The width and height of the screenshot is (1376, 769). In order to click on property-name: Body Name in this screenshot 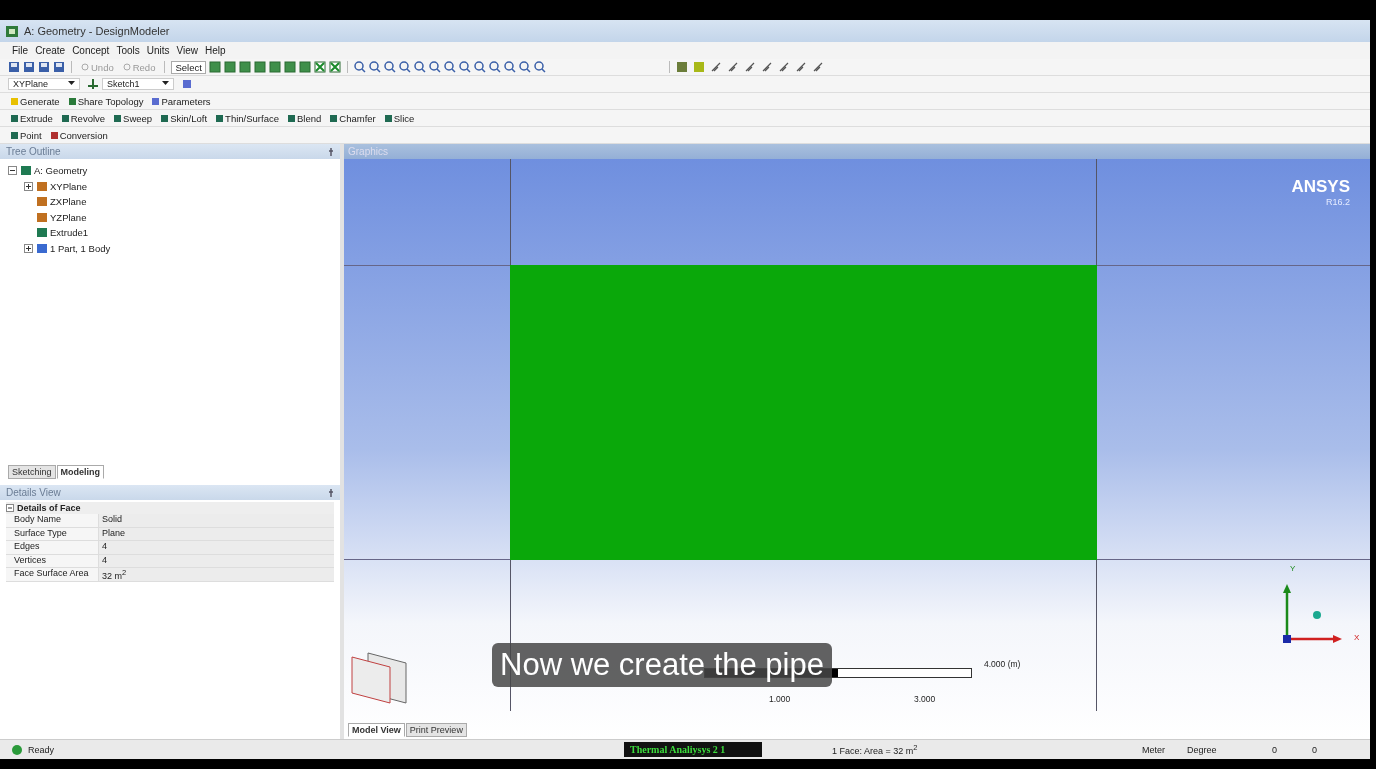, I will do `click(52, 520)`.